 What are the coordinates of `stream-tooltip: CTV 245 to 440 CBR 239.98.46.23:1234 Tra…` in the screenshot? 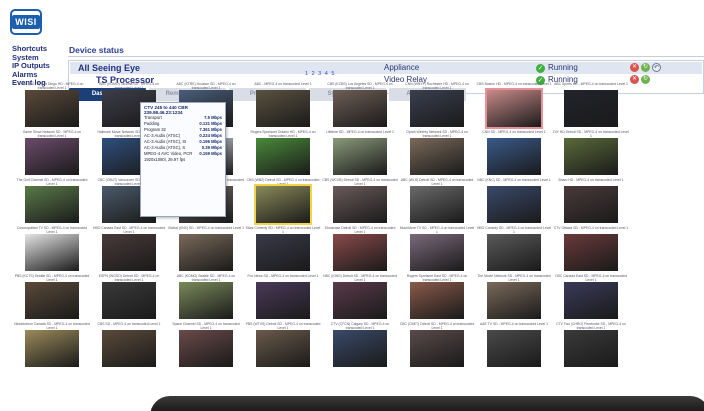 It's located at (183, 159).